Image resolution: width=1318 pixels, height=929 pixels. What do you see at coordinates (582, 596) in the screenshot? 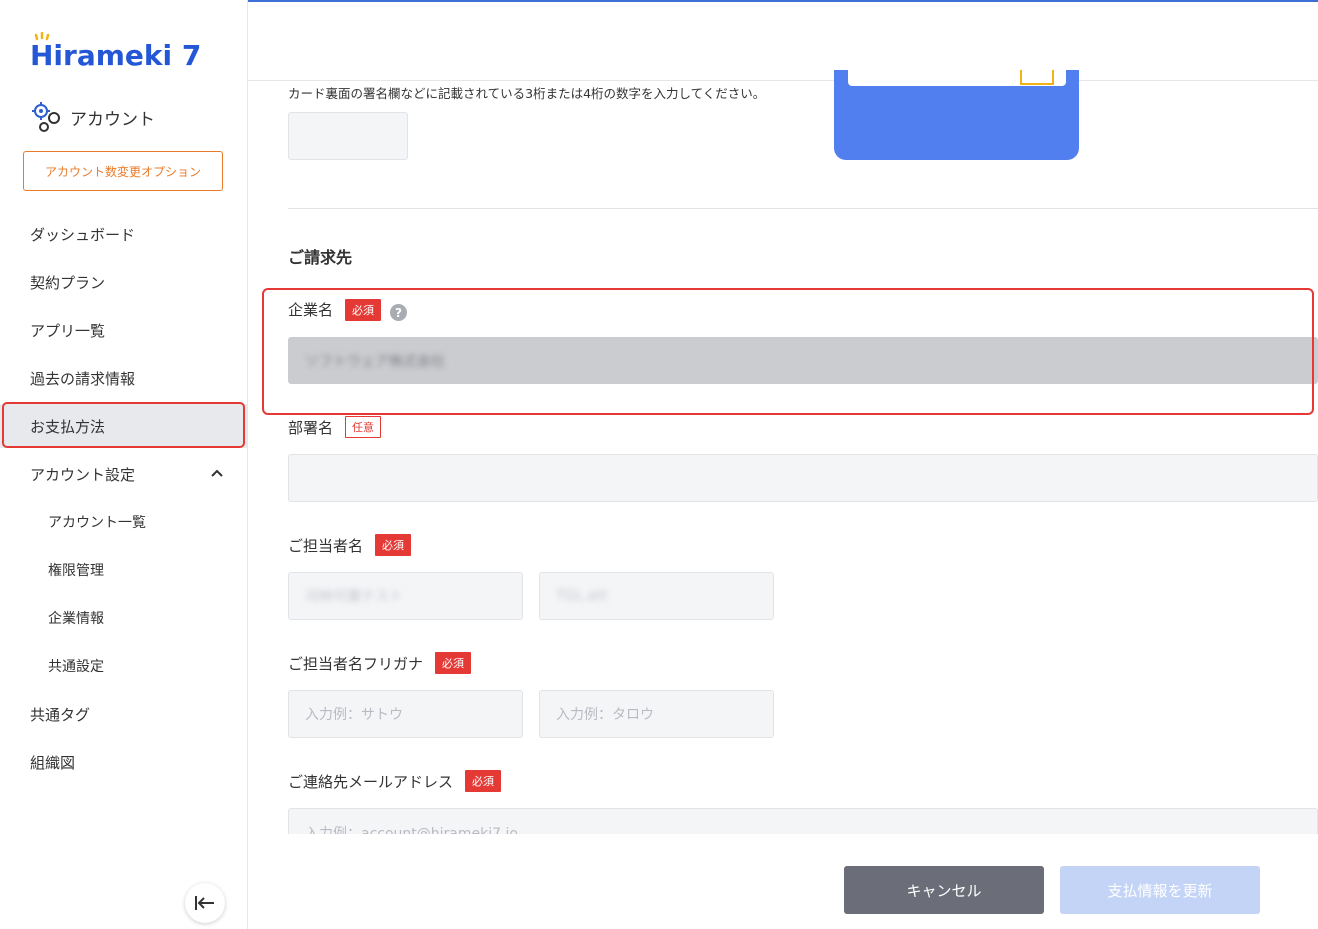
I see `contact-first-name-value: TGL.att` at bounding box center [582, 596].